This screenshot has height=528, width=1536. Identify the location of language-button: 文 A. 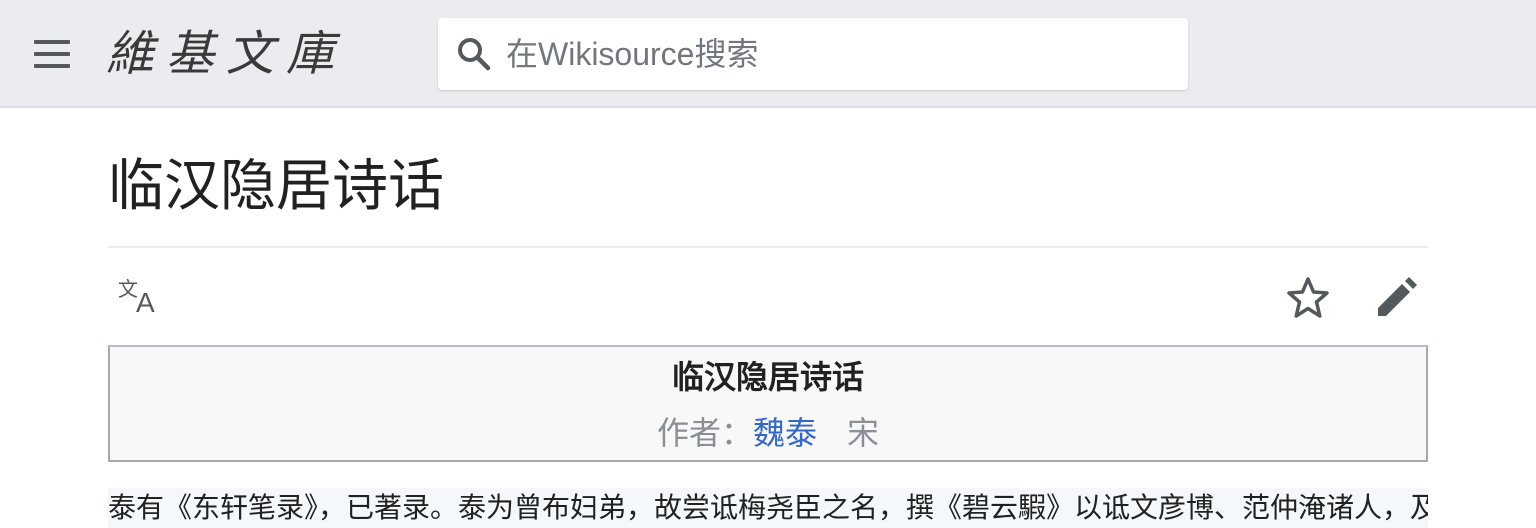
(140, 298).